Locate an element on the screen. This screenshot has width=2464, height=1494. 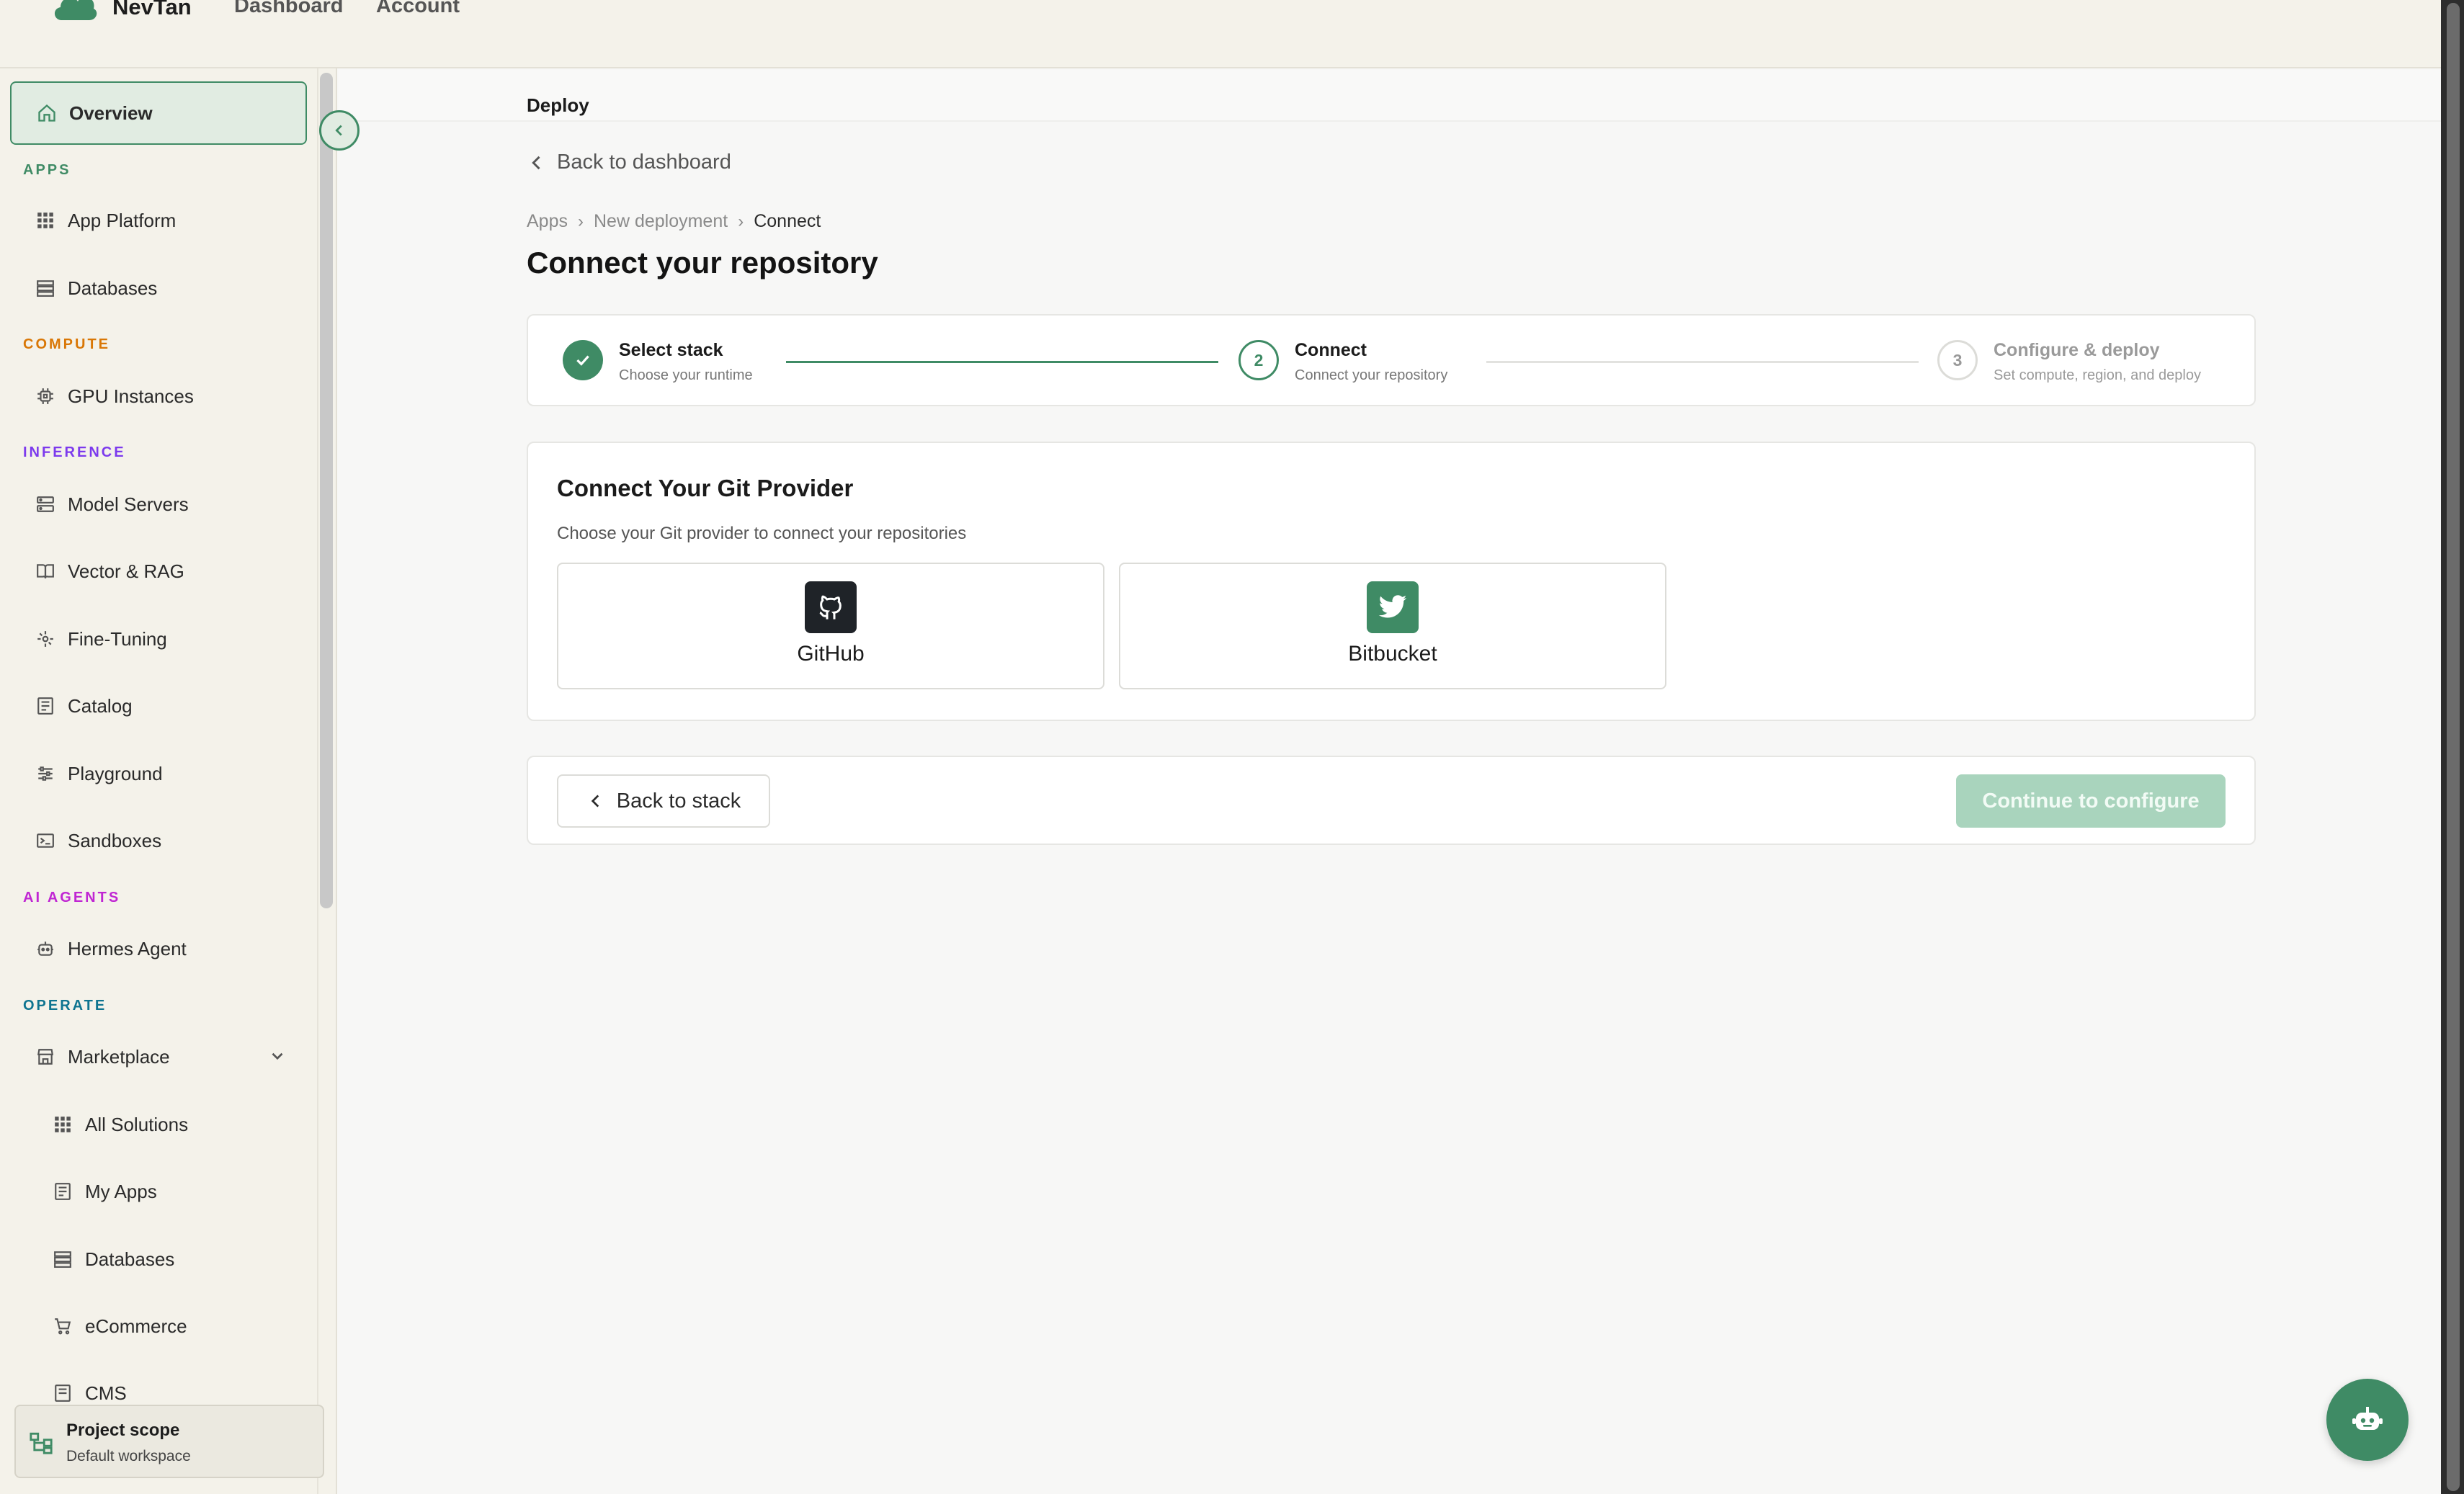
sidebar-item-label: CMS is located at coordinates (106, 1393).